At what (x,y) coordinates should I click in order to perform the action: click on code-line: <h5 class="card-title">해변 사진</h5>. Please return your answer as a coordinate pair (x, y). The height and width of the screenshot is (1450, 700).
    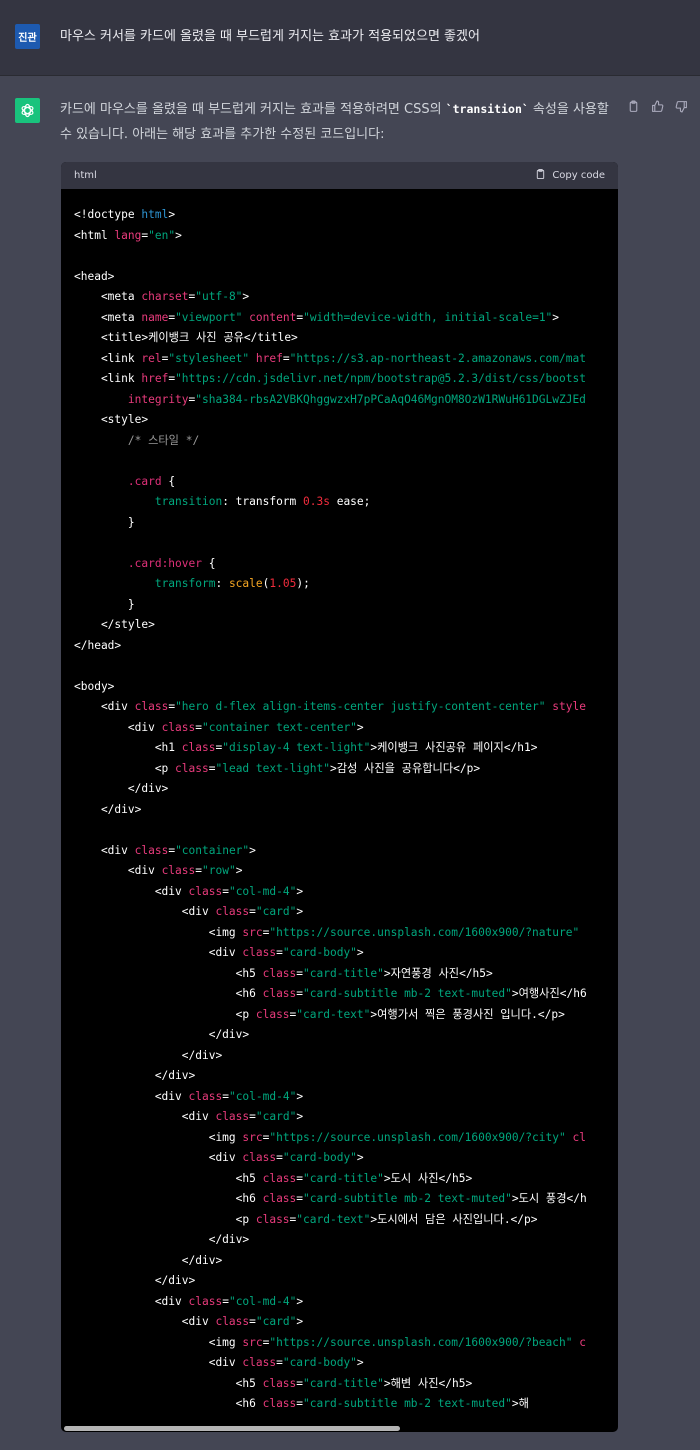
    Looking at the image, I should click on (346, 1384).